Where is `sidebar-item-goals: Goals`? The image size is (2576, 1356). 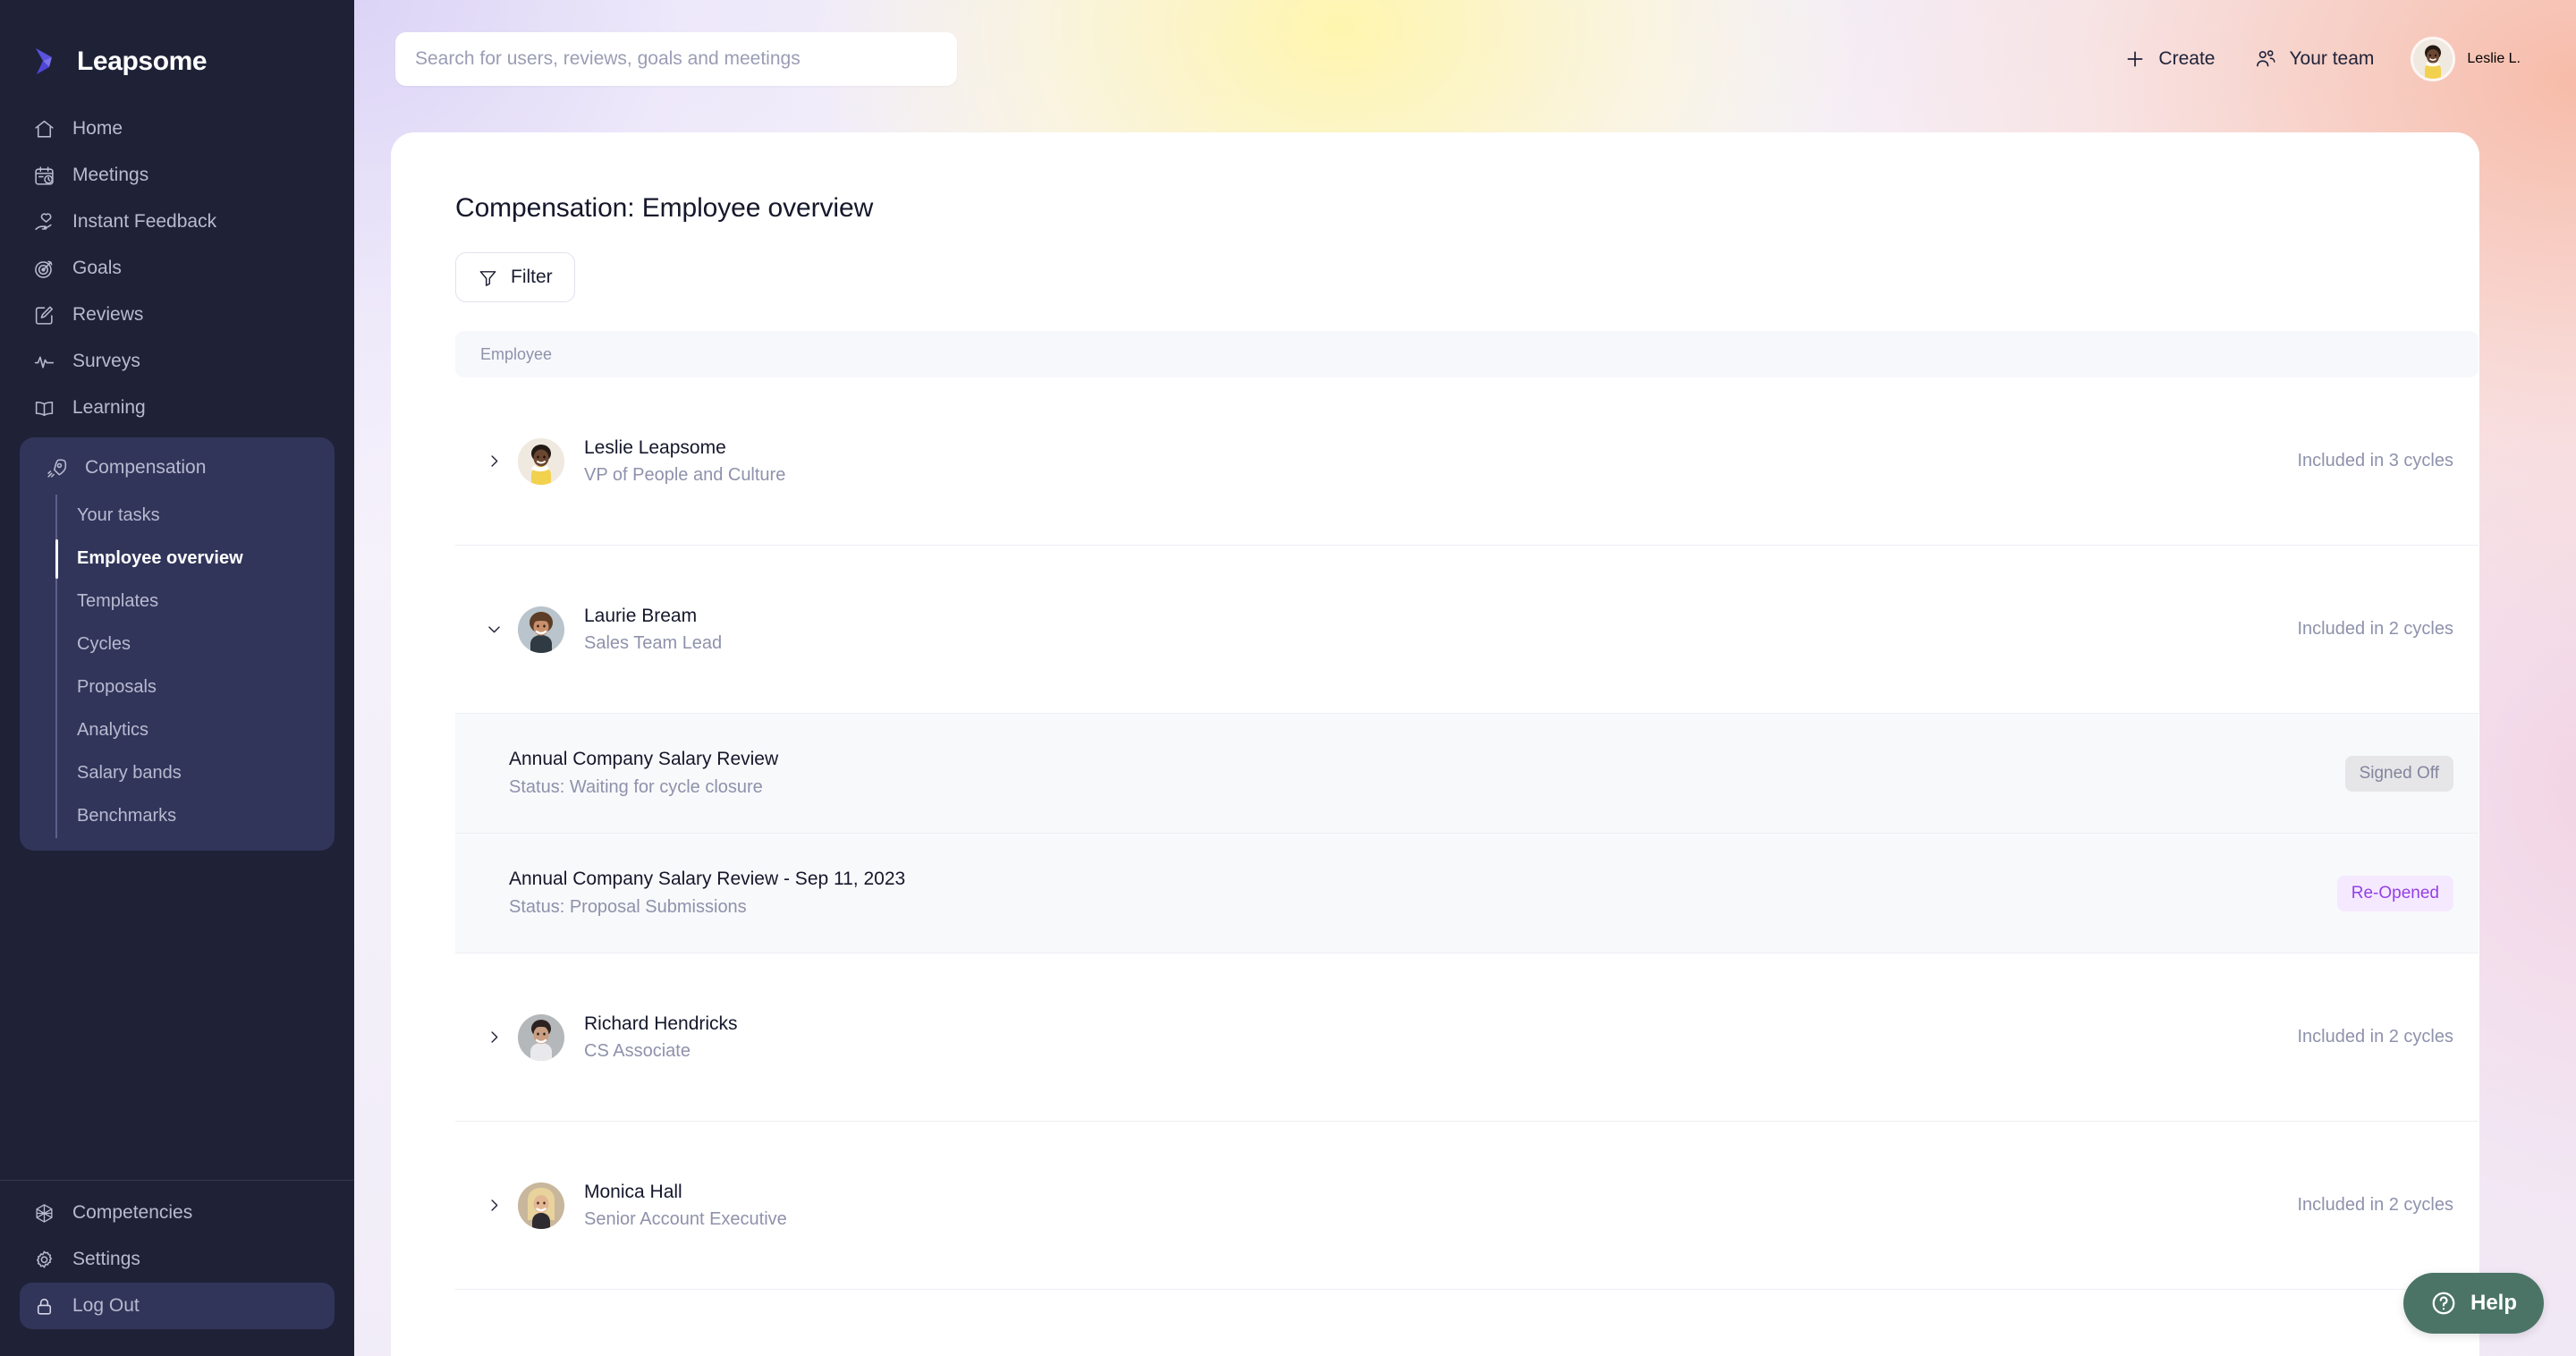
sidebar-item-goals: Goals is located at coordinates (177, 268).